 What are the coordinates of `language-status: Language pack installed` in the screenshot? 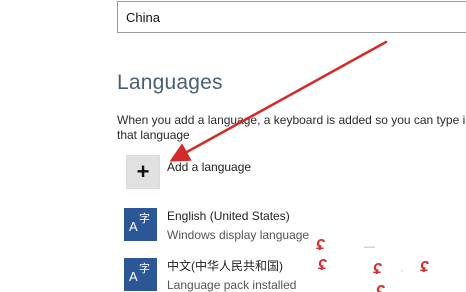 It's located at (232, 285).